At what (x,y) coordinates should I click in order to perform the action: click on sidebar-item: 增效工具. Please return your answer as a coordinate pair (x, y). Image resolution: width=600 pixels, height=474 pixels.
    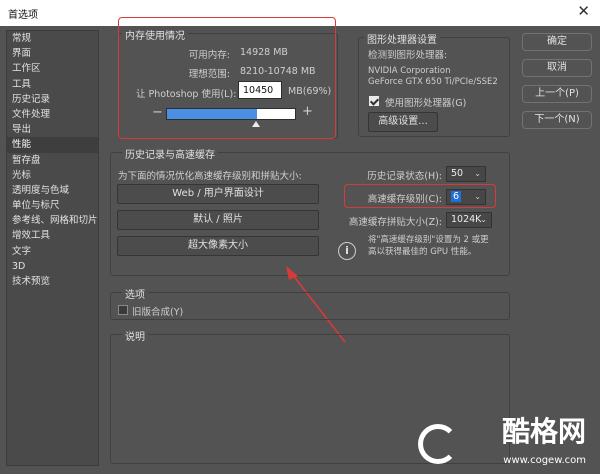
    Looking at the image, I should click on (52, 235).